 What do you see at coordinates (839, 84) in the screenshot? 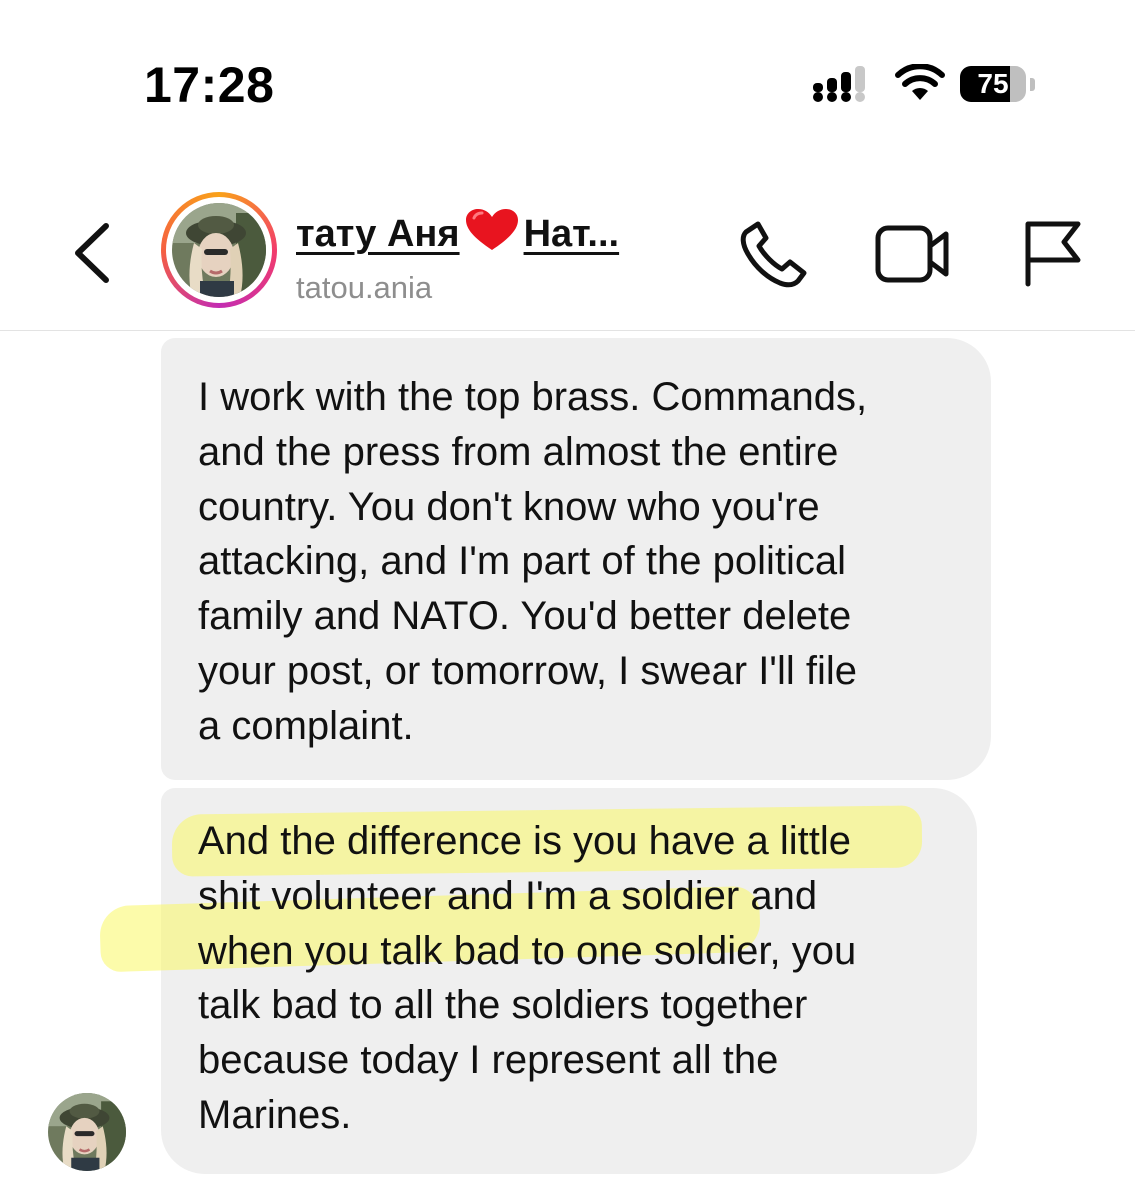
I see `cellular-signal-icon` at bounding box center [839, 84].